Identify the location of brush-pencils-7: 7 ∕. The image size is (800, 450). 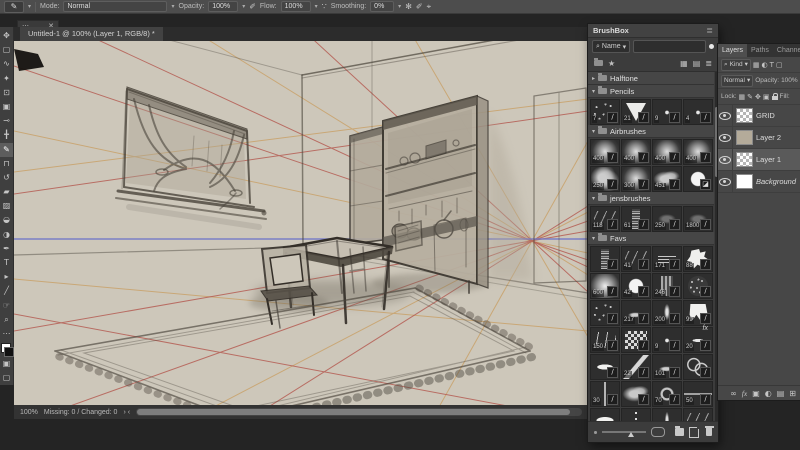
(605, 112).